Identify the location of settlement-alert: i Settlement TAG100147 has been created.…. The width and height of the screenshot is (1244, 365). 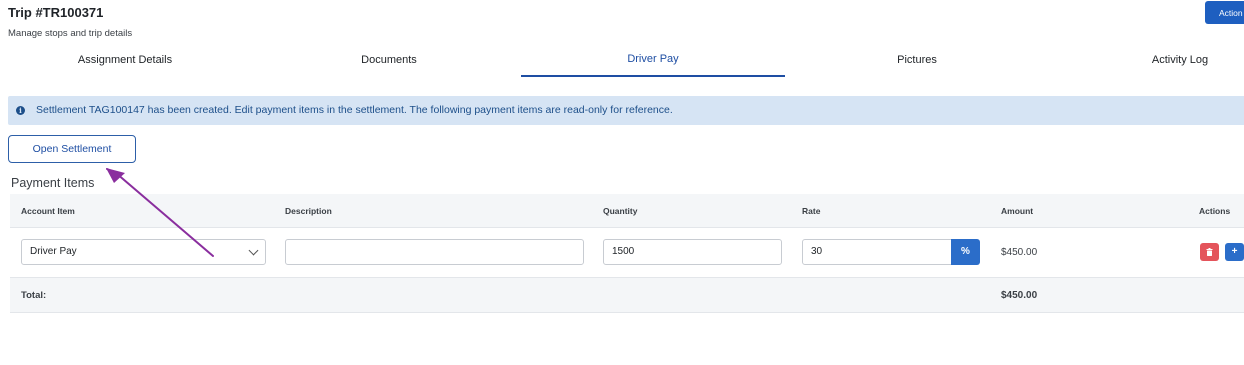
(626, 110).